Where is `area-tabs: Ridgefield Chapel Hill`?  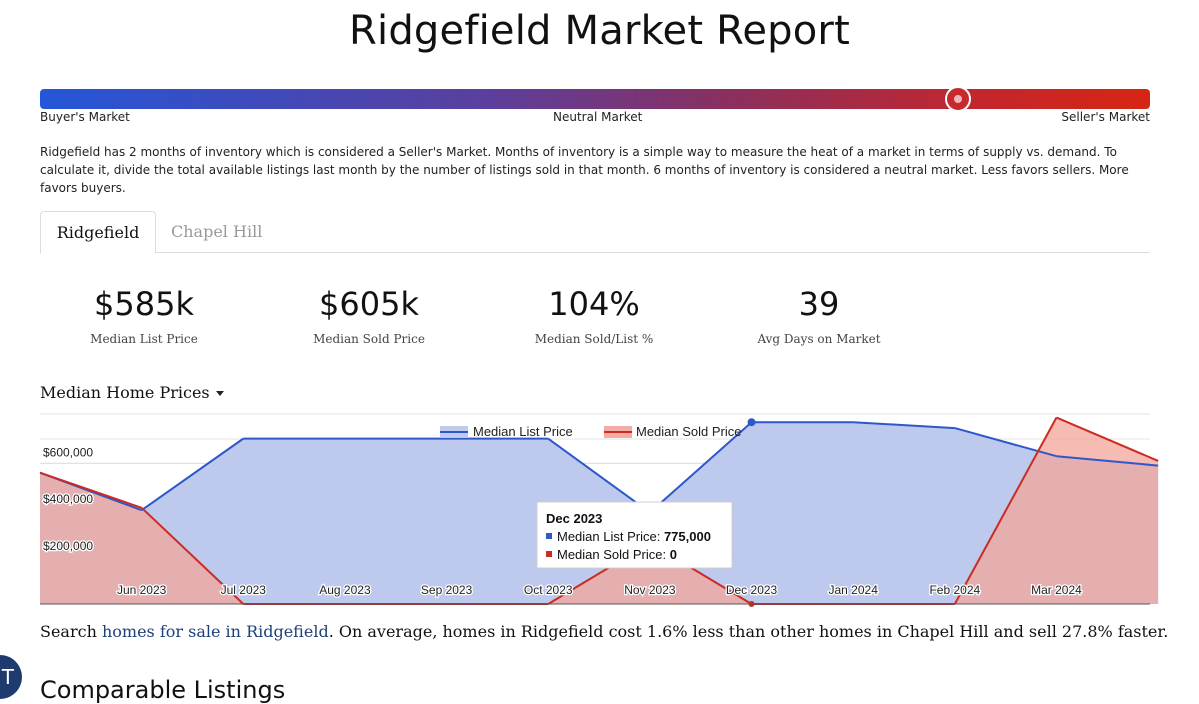
area-tabs: Ridgefield Chapel Hill is located at coordinates (595, 232).